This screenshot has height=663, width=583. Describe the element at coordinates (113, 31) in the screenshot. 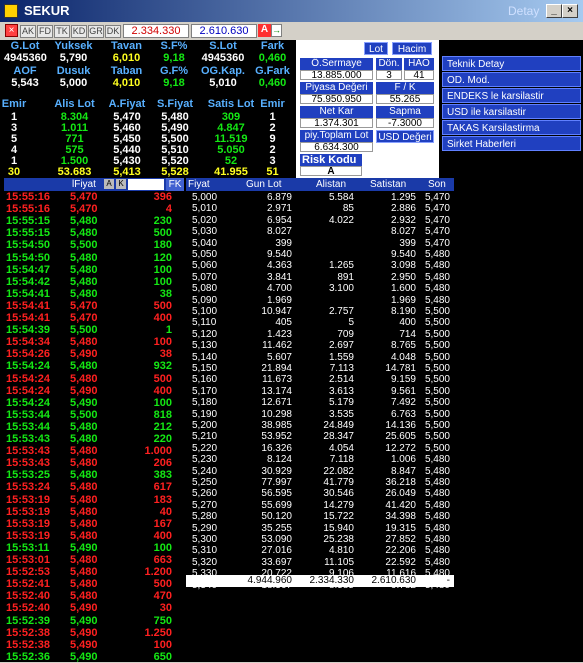

I see `tab-dk: DK` at that location.